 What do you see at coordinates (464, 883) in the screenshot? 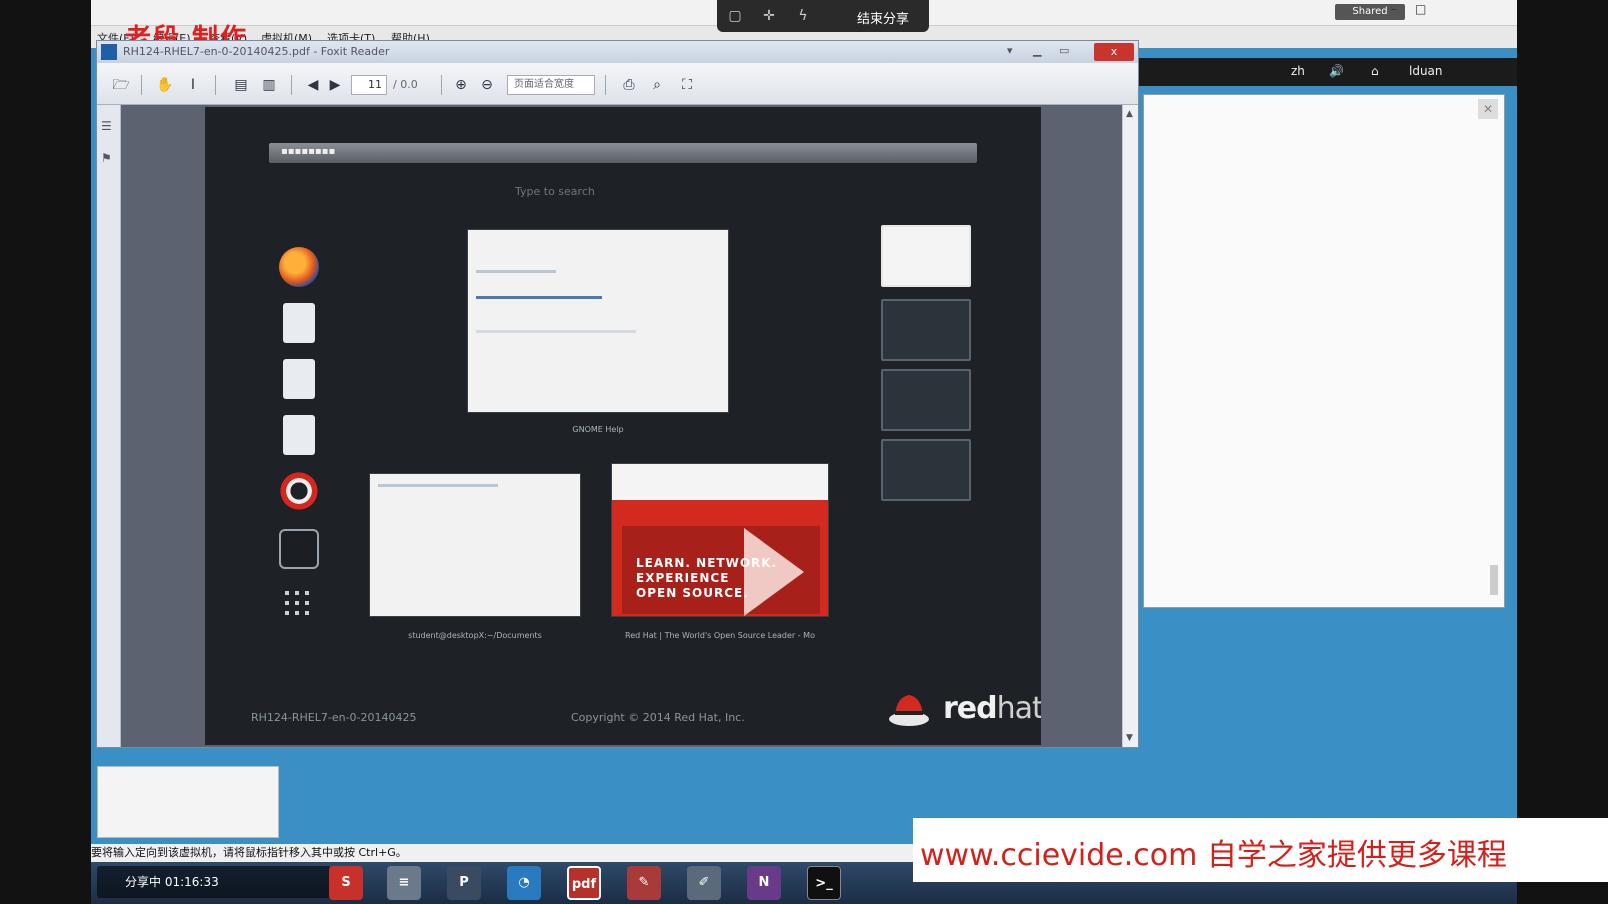
I see `powerpoint-icon: P` at bounding box center [464, 883].